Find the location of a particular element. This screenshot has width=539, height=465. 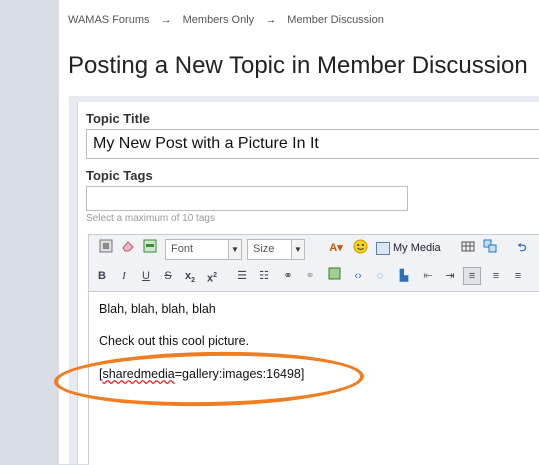

content-line-2: Check out this cool picture. is located at coordinates (174, 341).